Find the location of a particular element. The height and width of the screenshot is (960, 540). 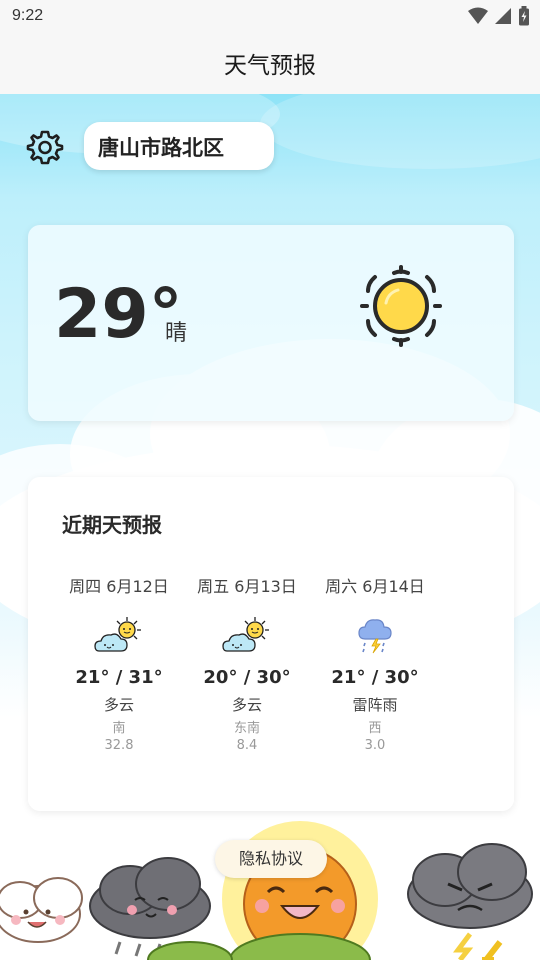

battery-icon is located at coordinates (524, 16).